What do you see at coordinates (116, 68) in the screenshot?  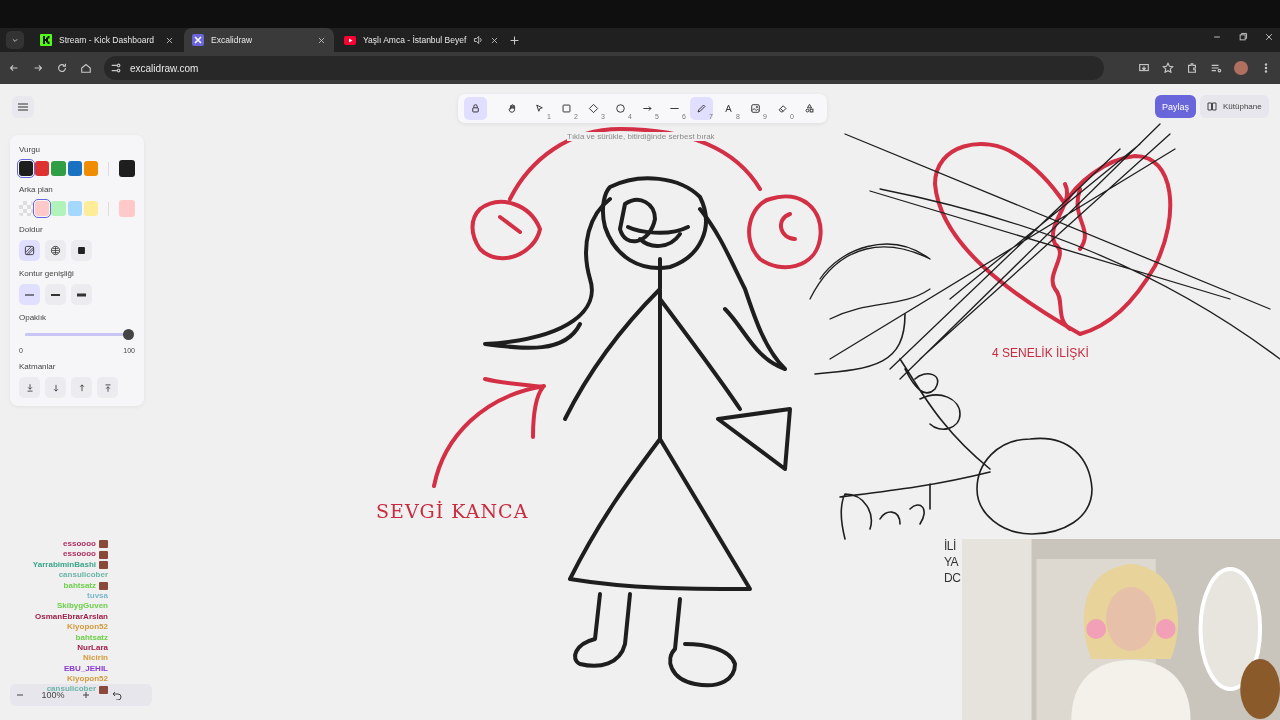 I see `site-settings-icon` at bounding box center [116, 68].